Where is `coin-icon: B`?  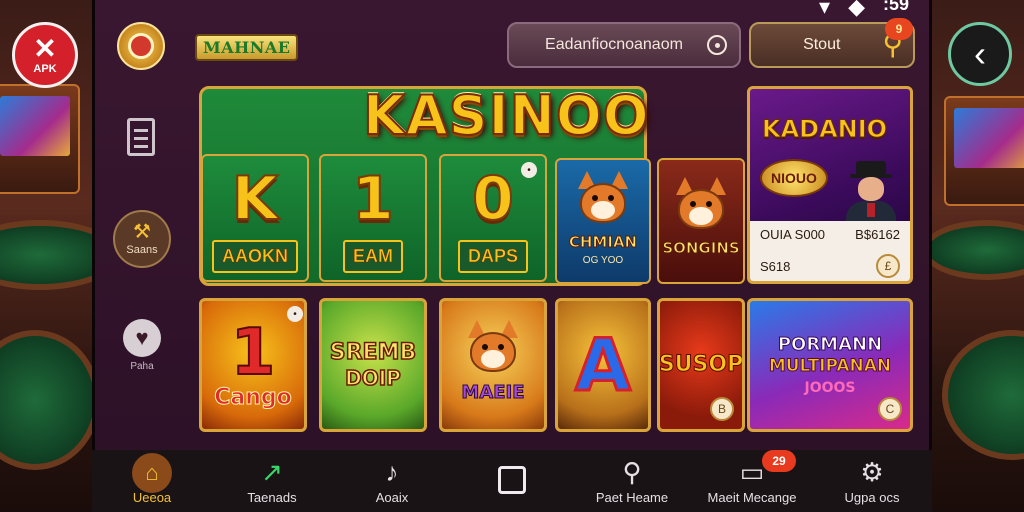 coin-icon: B is located at coordinates (722, 409).